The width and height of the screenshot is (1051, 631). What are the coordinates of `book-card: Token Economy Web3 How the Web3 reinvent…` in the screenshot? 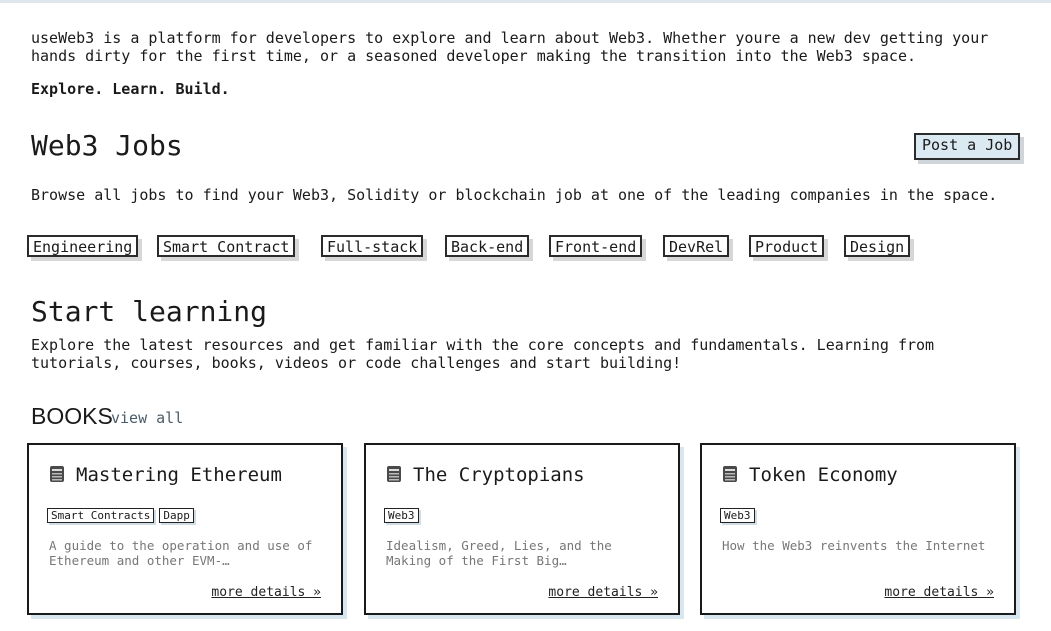 It's located at (858, 529).